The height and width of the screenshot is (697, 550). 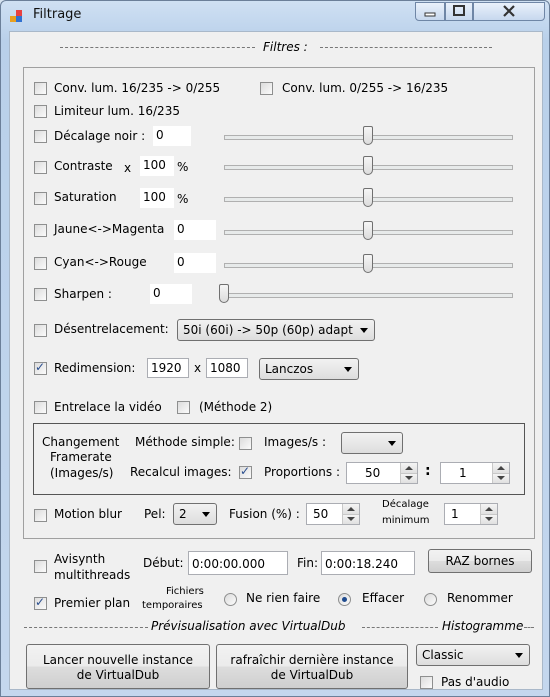 What do you see at coordinates (230, 599) in the screenshot?
I see `radio-ne-rien-faire` at bounding box center [230, 599].